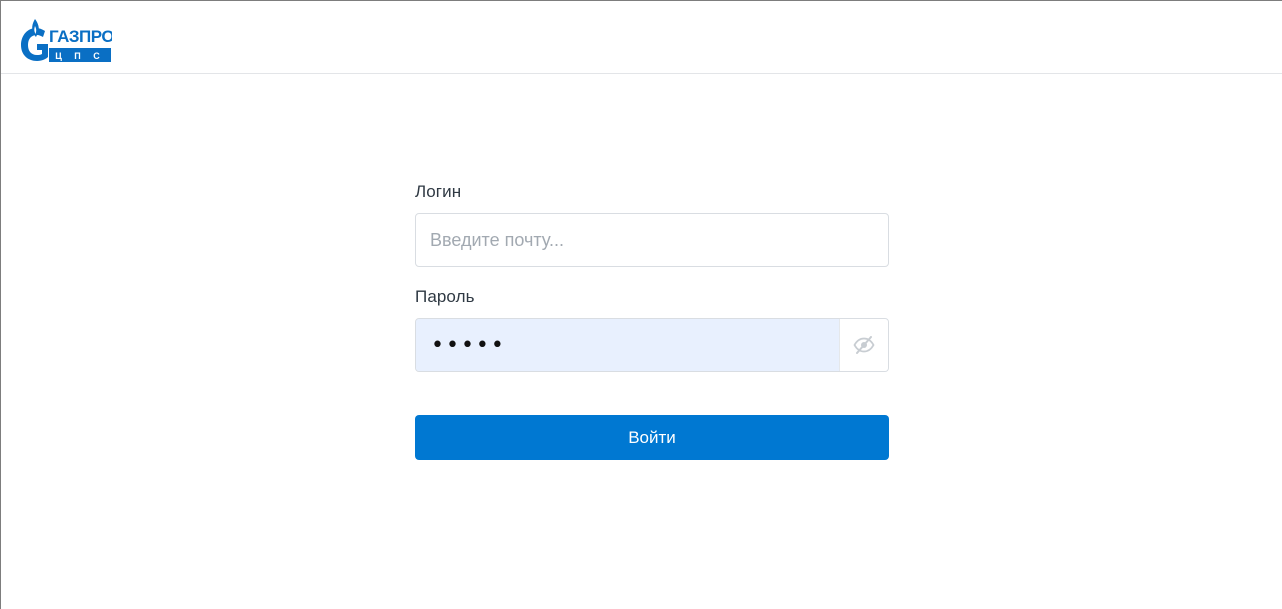 The height and width of the screenshot is (609, 1282). I want to click on password-label: Пароль, so click(445, 296).